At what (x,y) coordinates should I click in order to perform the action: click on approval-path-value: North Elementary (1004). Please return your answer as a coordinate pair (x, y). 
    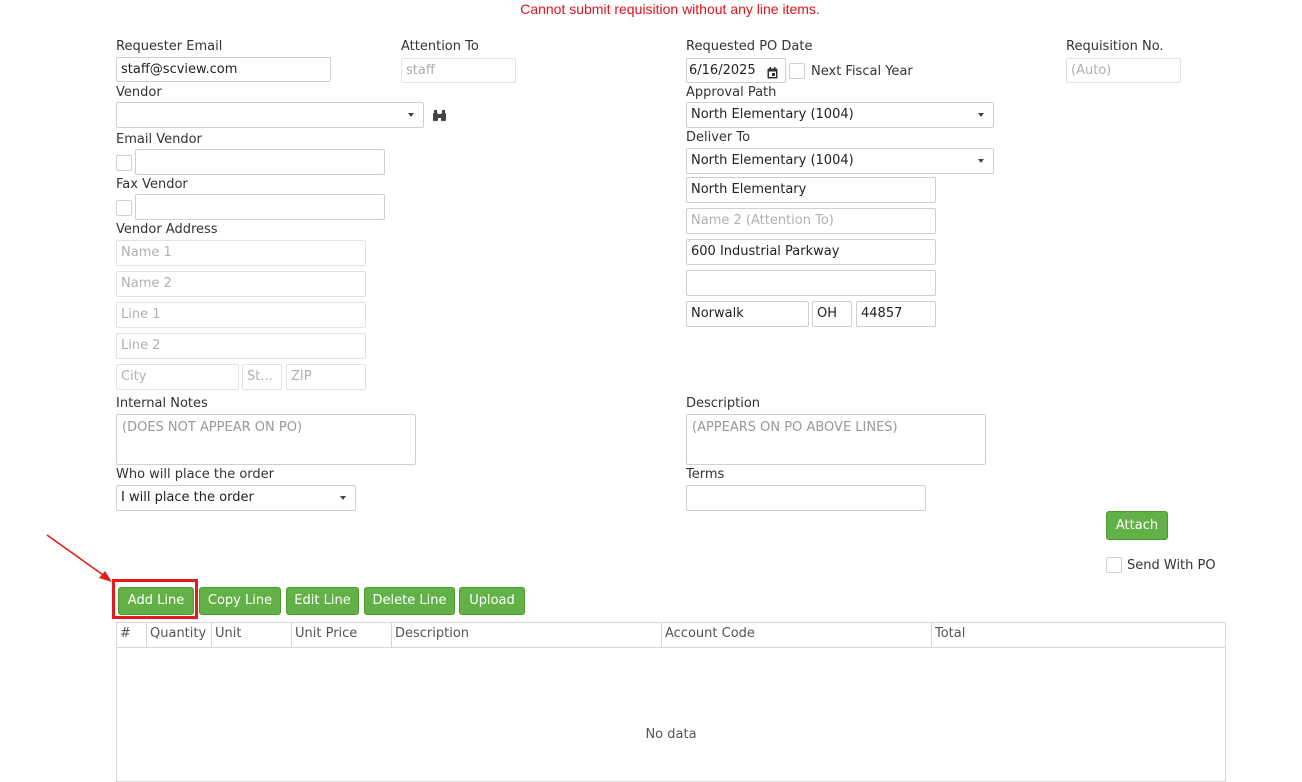
    Looking at the image, I should click on (772, 114).